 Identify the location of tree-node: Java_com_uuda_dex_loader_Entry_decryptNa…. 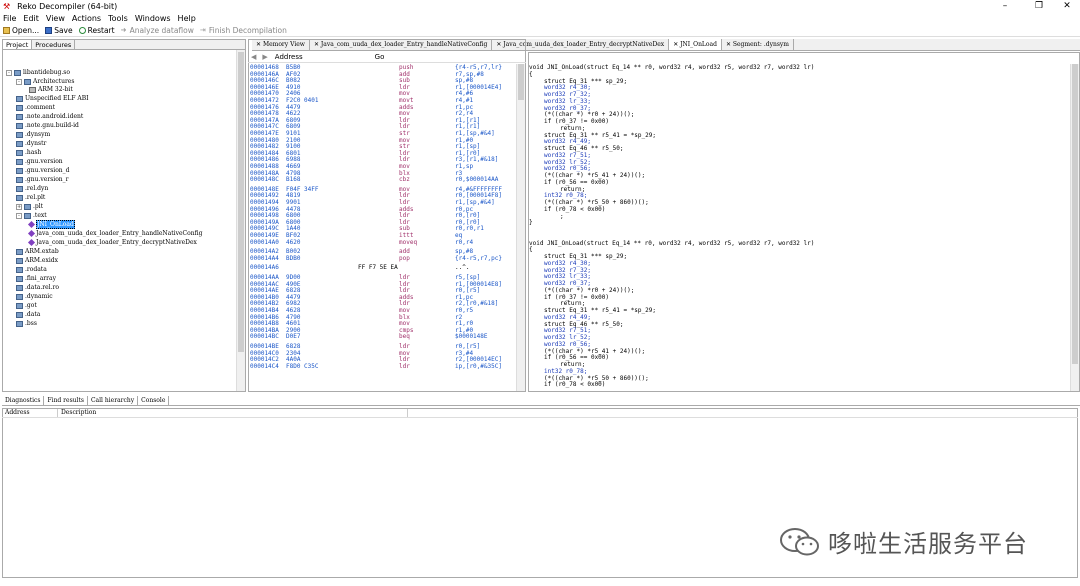
(112, 242).